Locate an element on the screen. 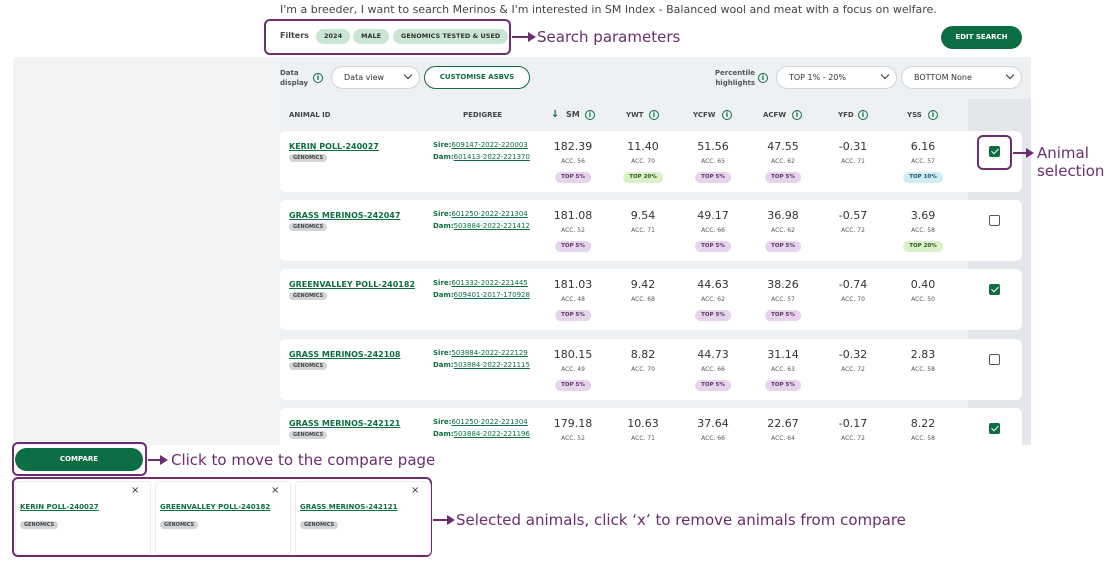 The image size is (1110, 566). yfd-value: -0.17 is located at coordinates (853, 423).